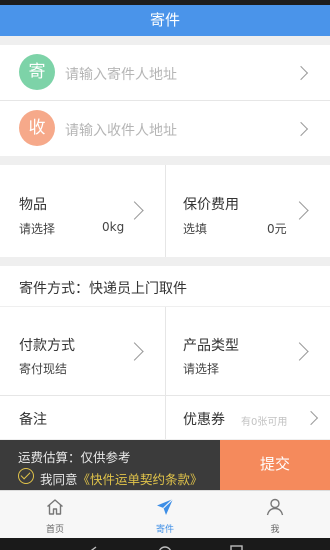 The height and width of the screenshot is (550, 330). I want to click on send-icon, so click(165, 506).